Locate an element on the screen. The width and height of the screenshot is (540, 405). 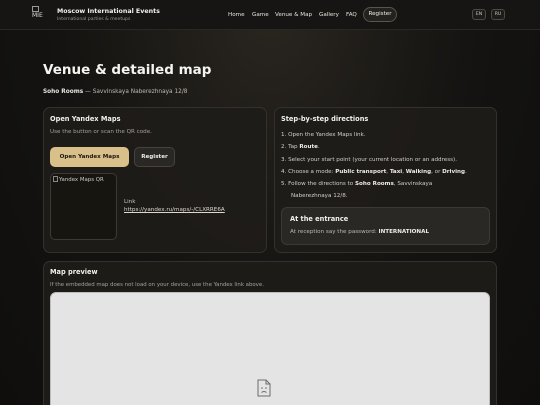
step-5-cont: Naberezhnaya 12/8. is located at coordinates (319, 196).